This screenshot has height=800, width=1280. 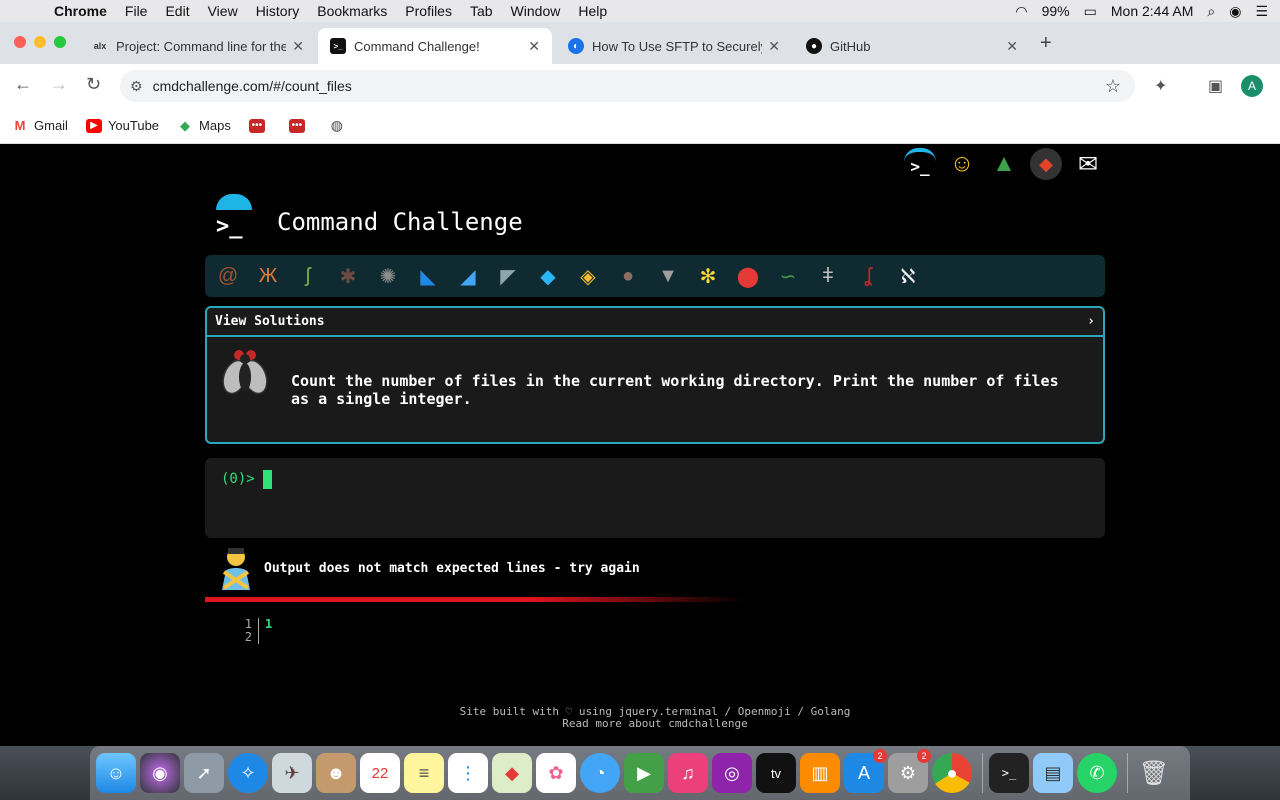 What do you see at coordinates (536, 11) in the screenshot?
I see `menu-window: Window` at bounding box center [536, 11].